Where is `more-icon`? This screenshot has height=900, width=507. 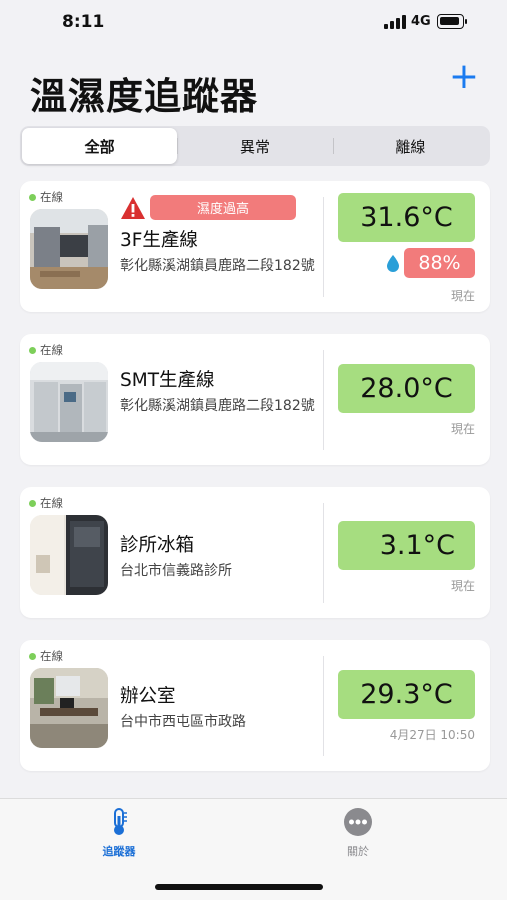 more-icon is located at coordinates (358, 822).